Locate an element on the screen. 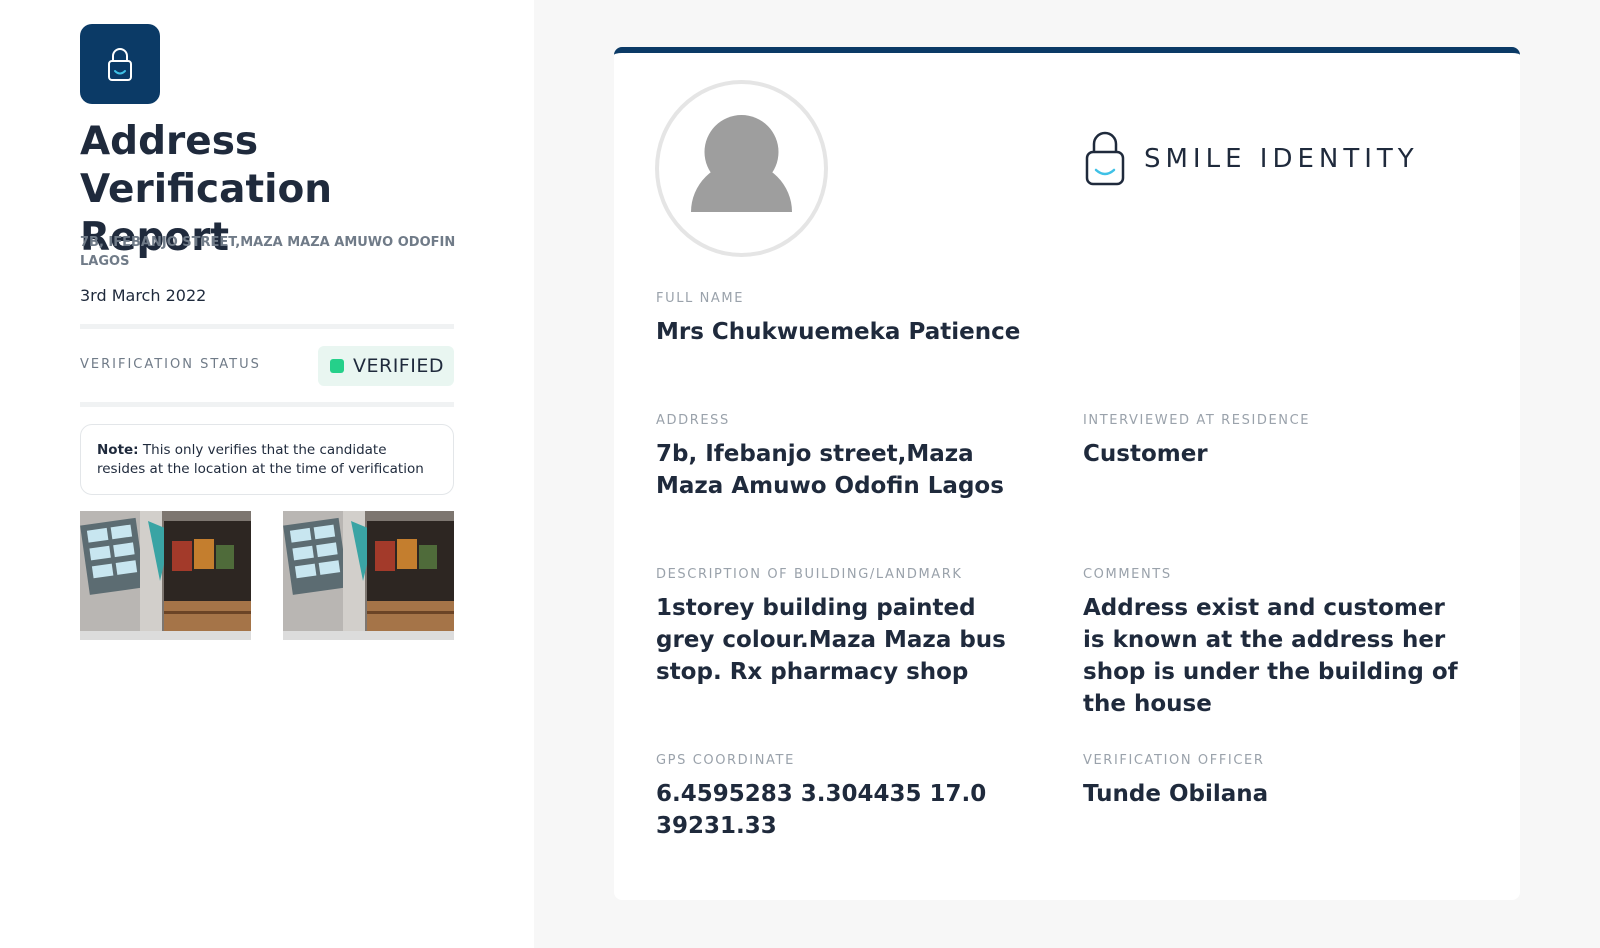 The image size is (1600, 948). brand-name: SMILE IDENTITY is located at coordinates (1281, 159).